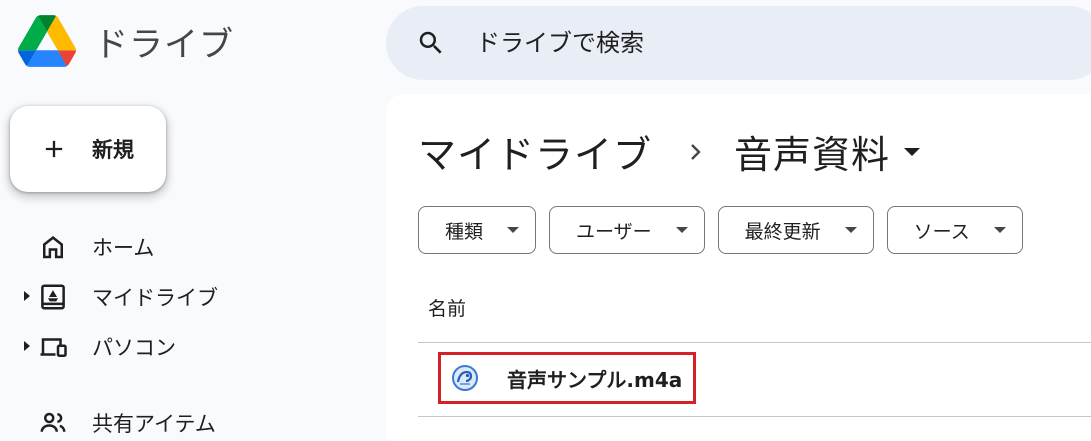  I want to click on file-name: 音声サンプル.m4a, so click(595, 379).